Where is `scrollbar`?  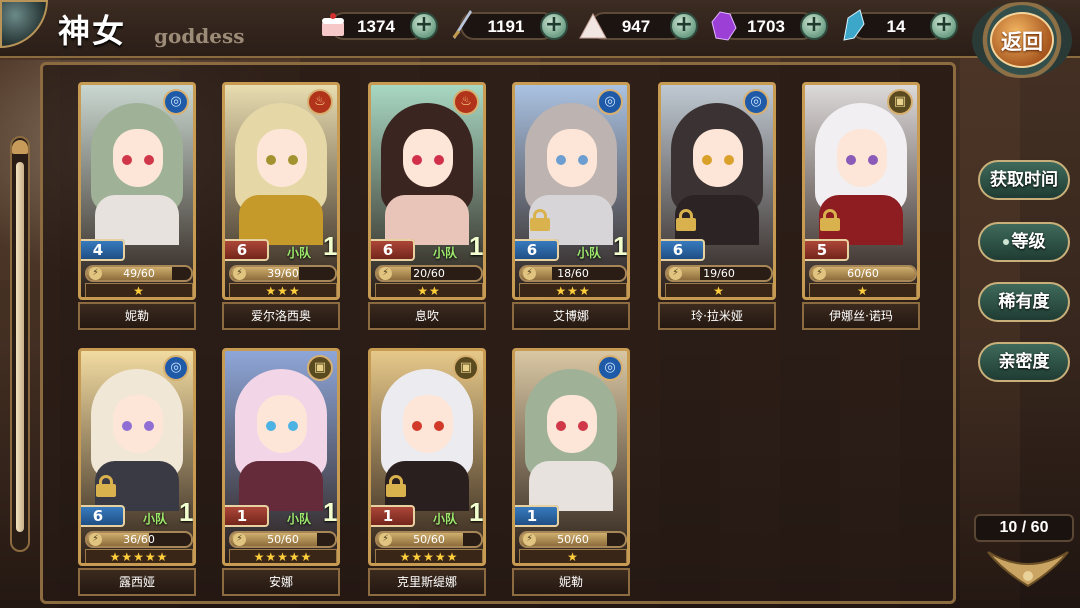 scrollbar is located at coordinates (20, 344).